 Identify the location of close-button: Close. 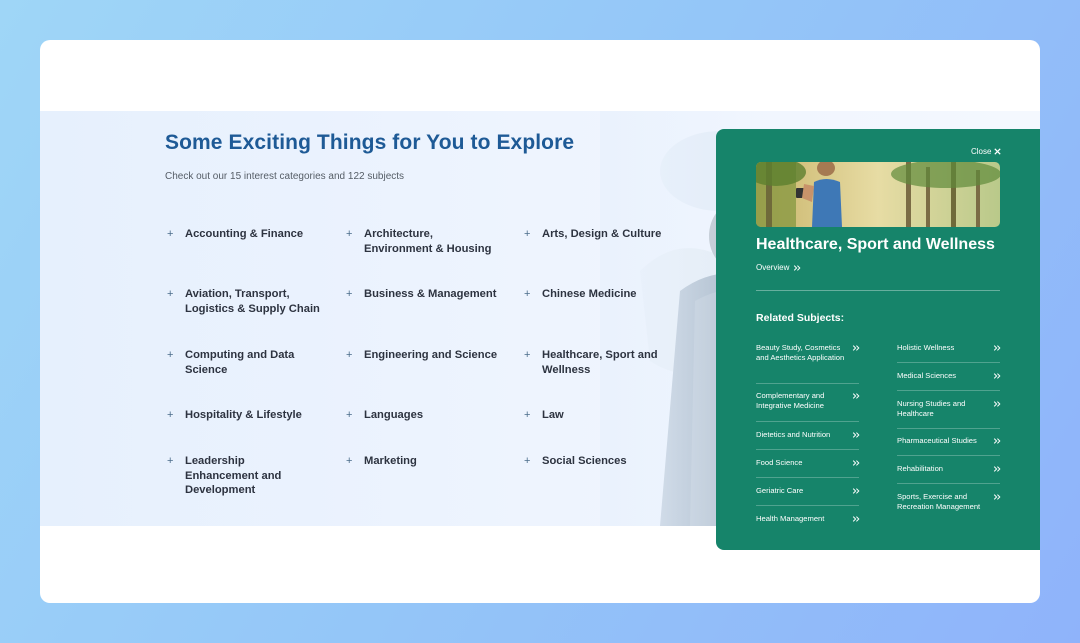
(986, 151).